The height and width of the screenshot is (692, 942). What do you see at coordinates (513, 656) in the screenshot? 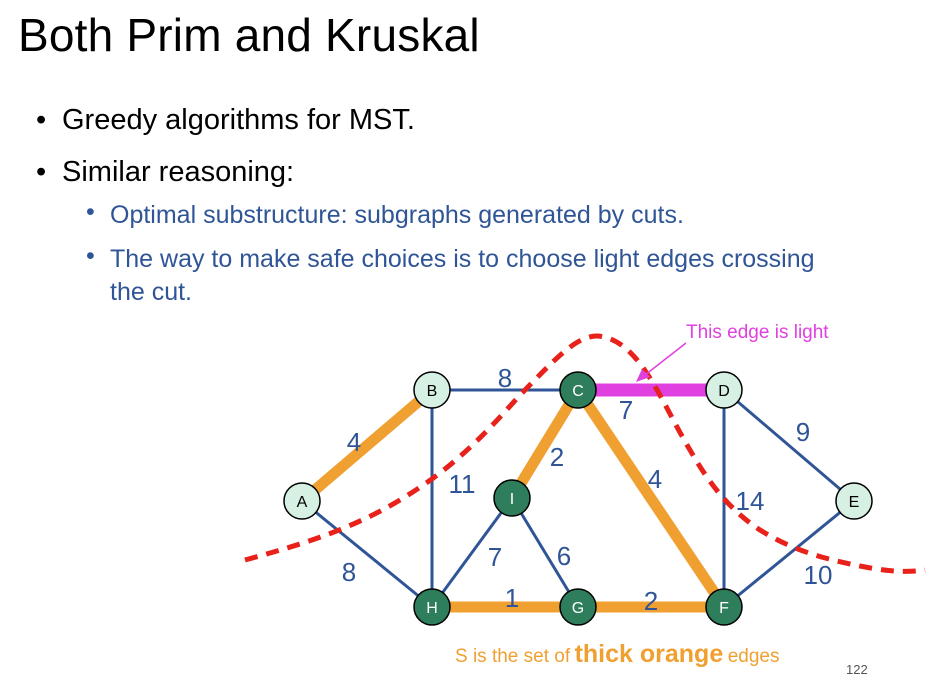
I see `caption-prefix: S is the set of` at bounding box center [513, 656].